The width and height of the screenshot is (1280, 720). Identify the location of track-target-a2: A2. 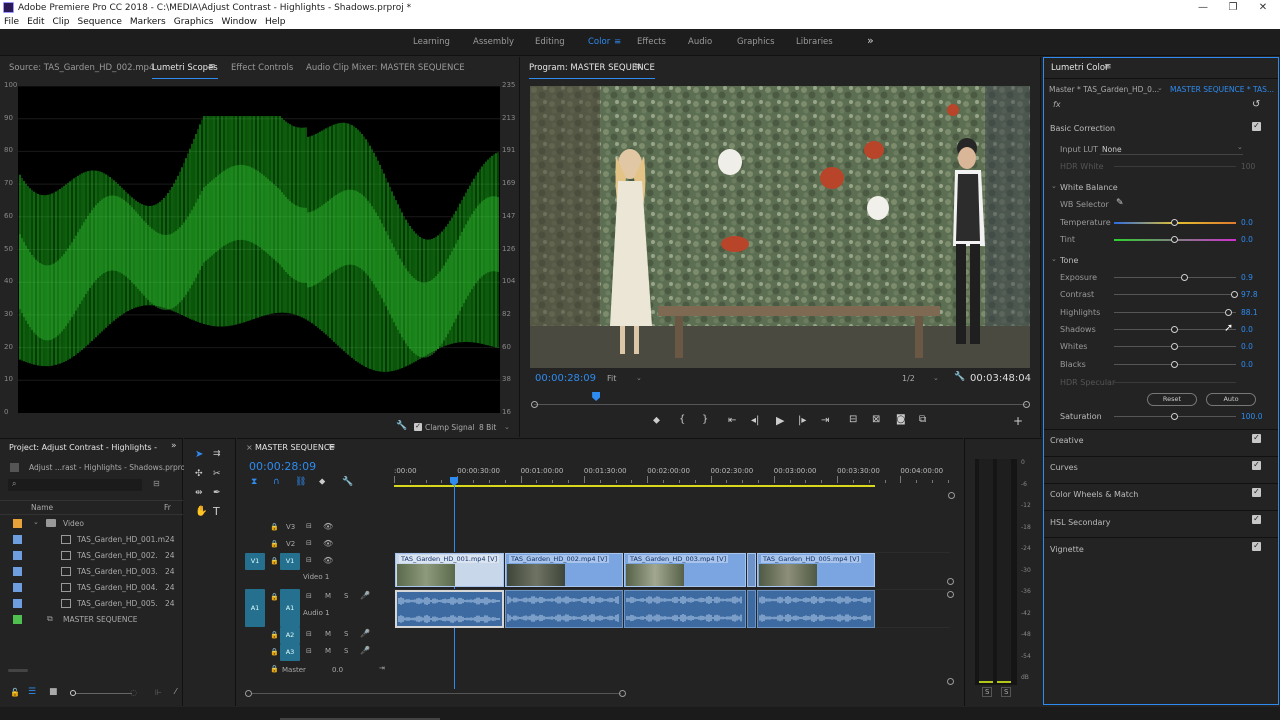
(290, 635).